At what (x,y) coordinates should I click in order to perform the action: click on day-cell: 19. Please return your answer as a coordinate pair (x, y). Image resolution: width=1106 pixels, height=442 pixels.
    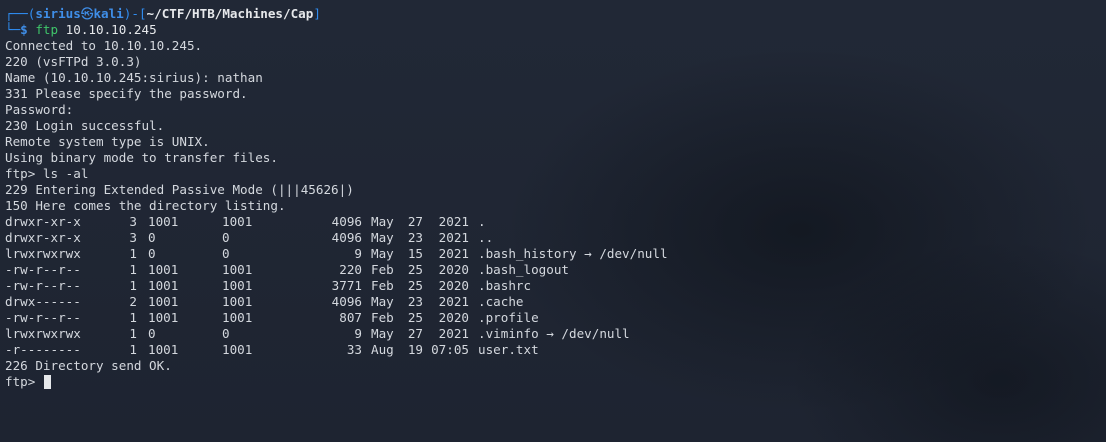
    Looking at the image, I should click on (415, 349).